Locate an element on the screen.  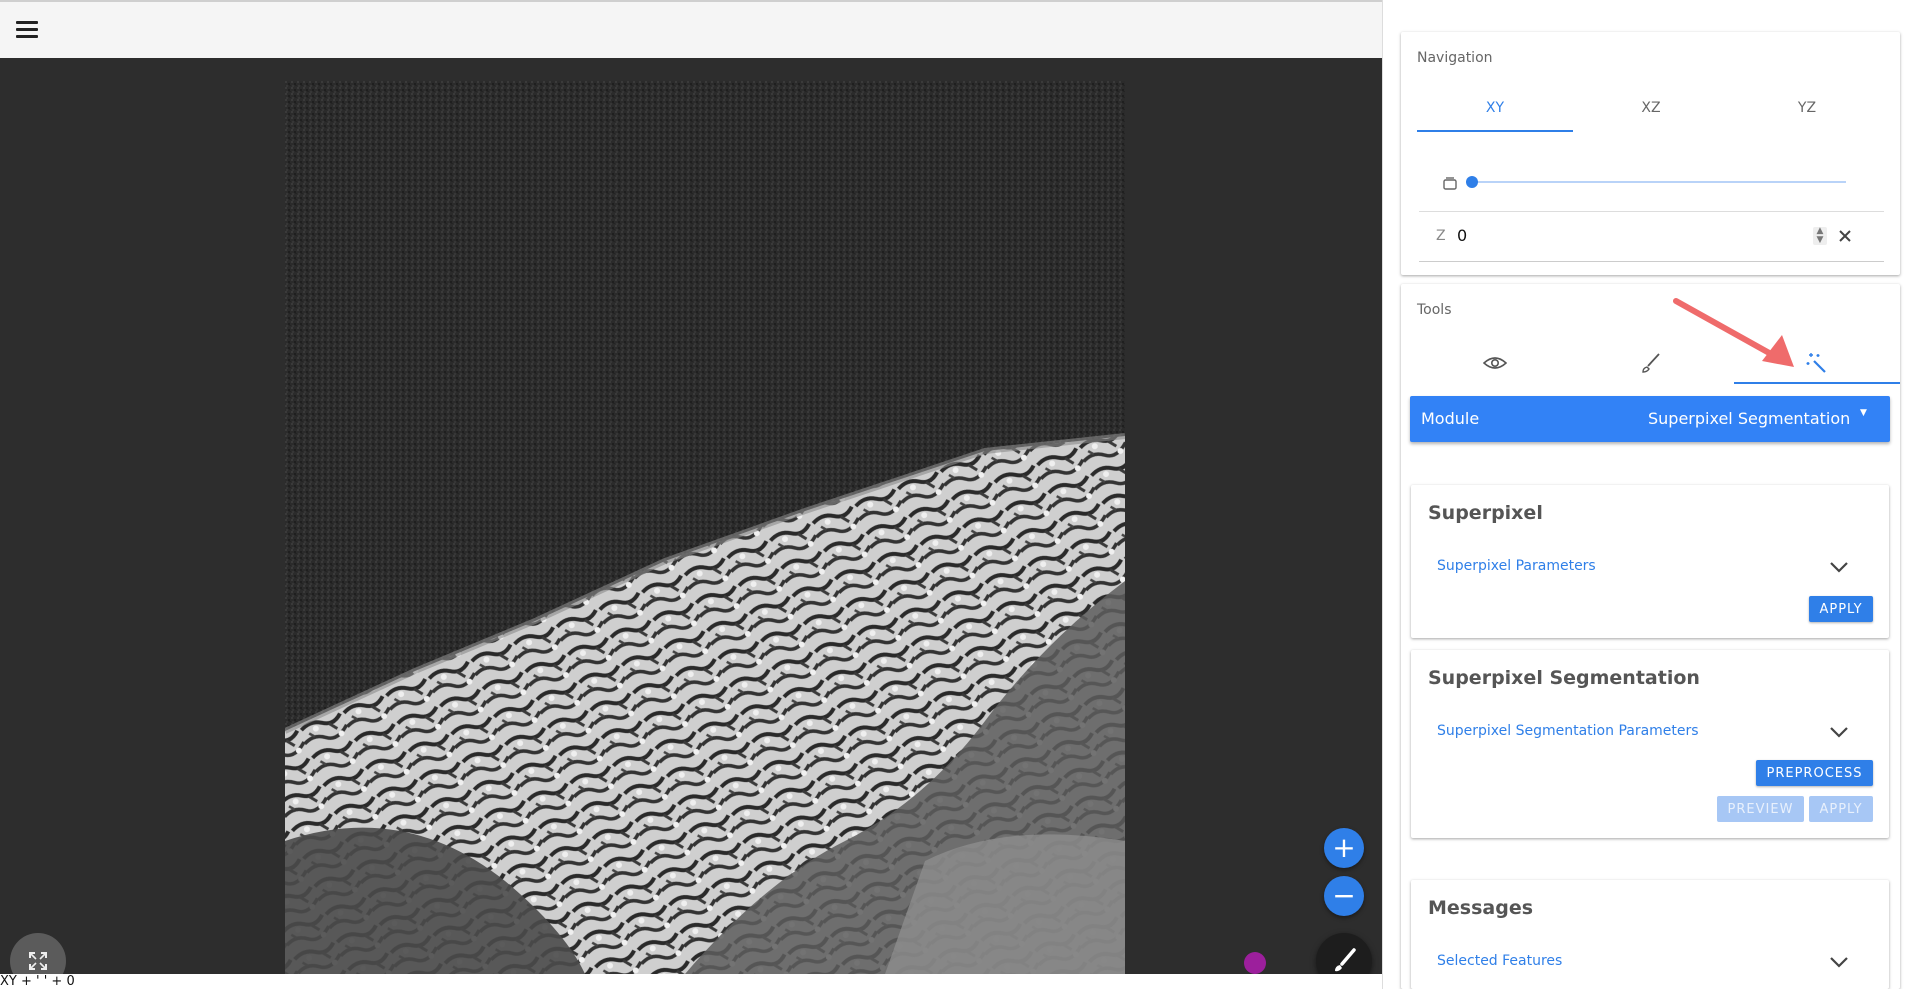
superpixel-parameters-toggle: Superpixel Parameters is located at coordinates (1516, 566).